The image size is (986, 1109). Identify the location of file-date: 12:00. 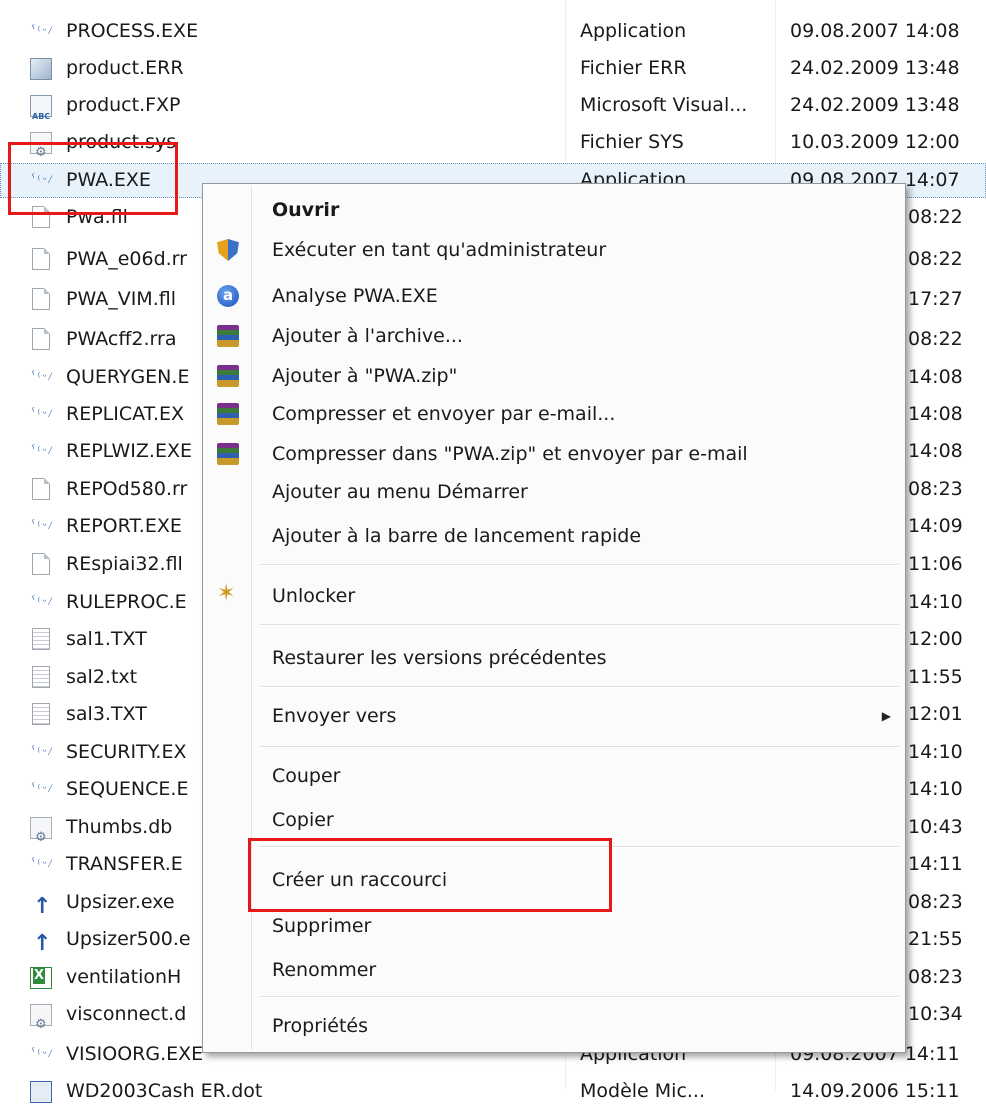
(935, 639).